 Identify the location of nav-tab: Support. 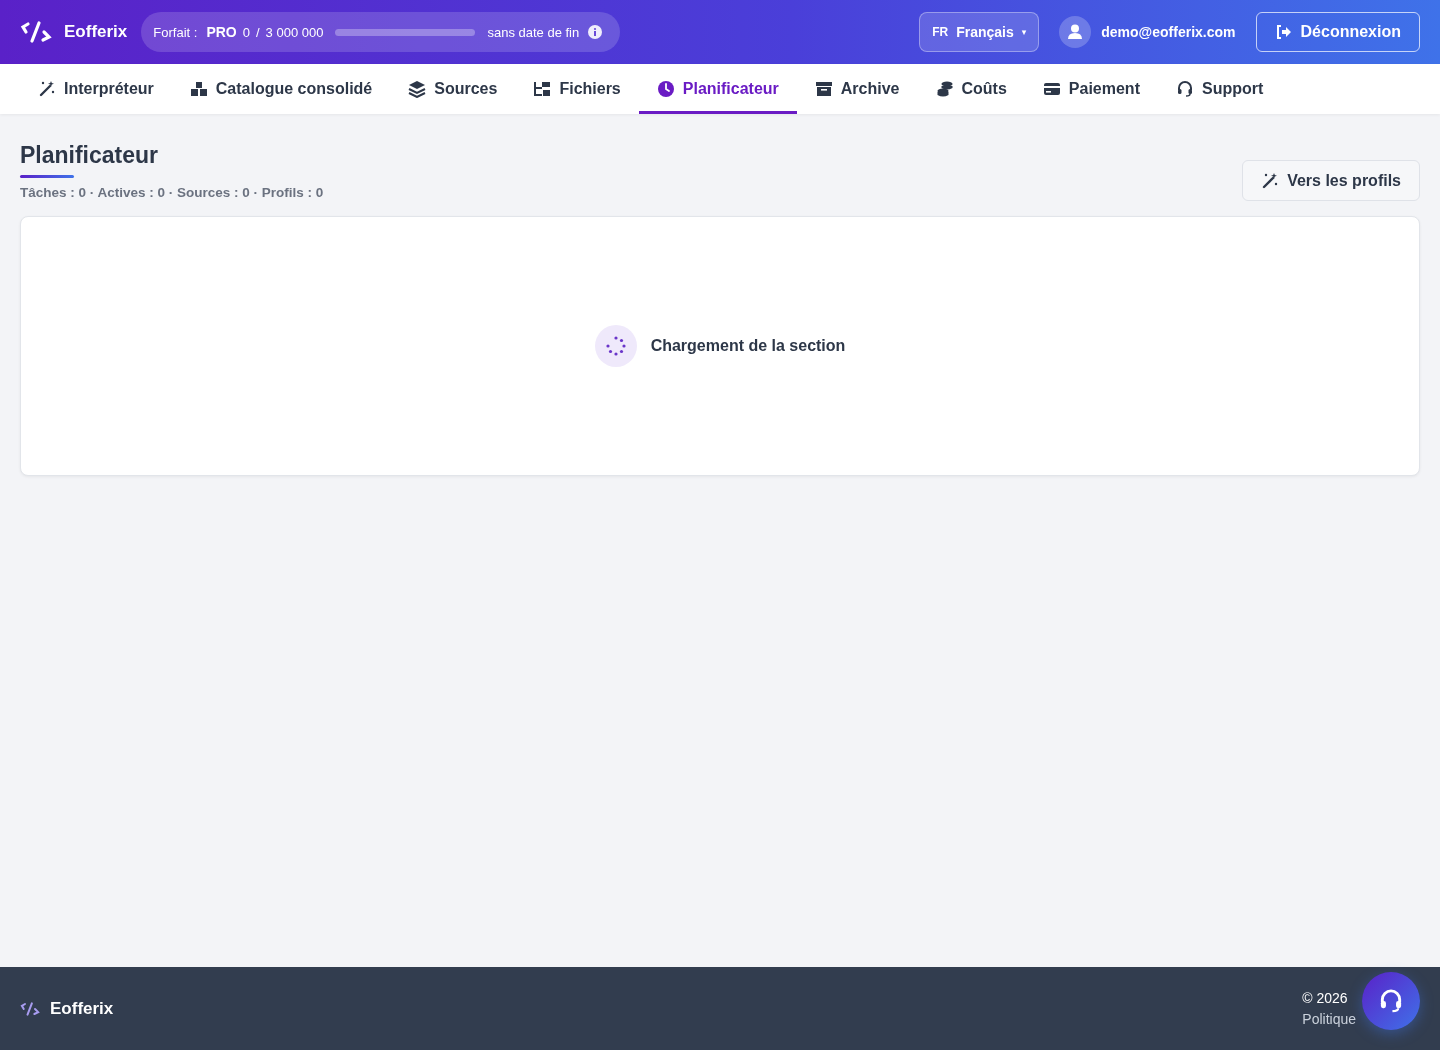
(1219, 89).